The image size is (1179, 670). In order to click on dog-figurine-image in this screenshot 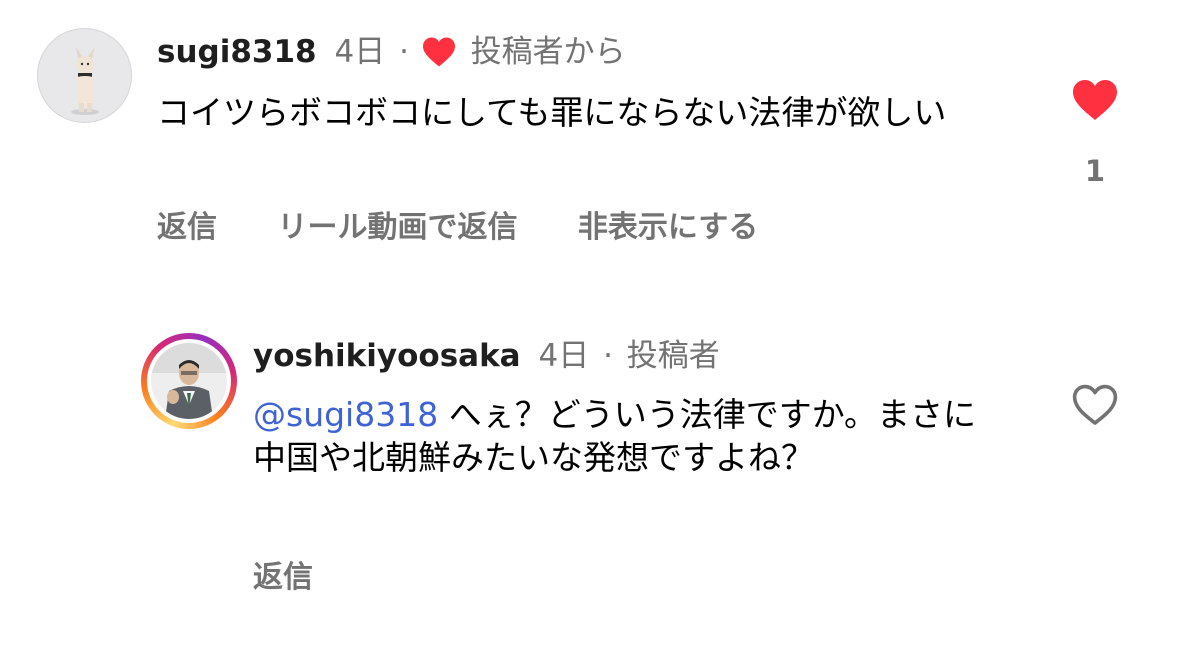, I will do `click(84, 75)`.